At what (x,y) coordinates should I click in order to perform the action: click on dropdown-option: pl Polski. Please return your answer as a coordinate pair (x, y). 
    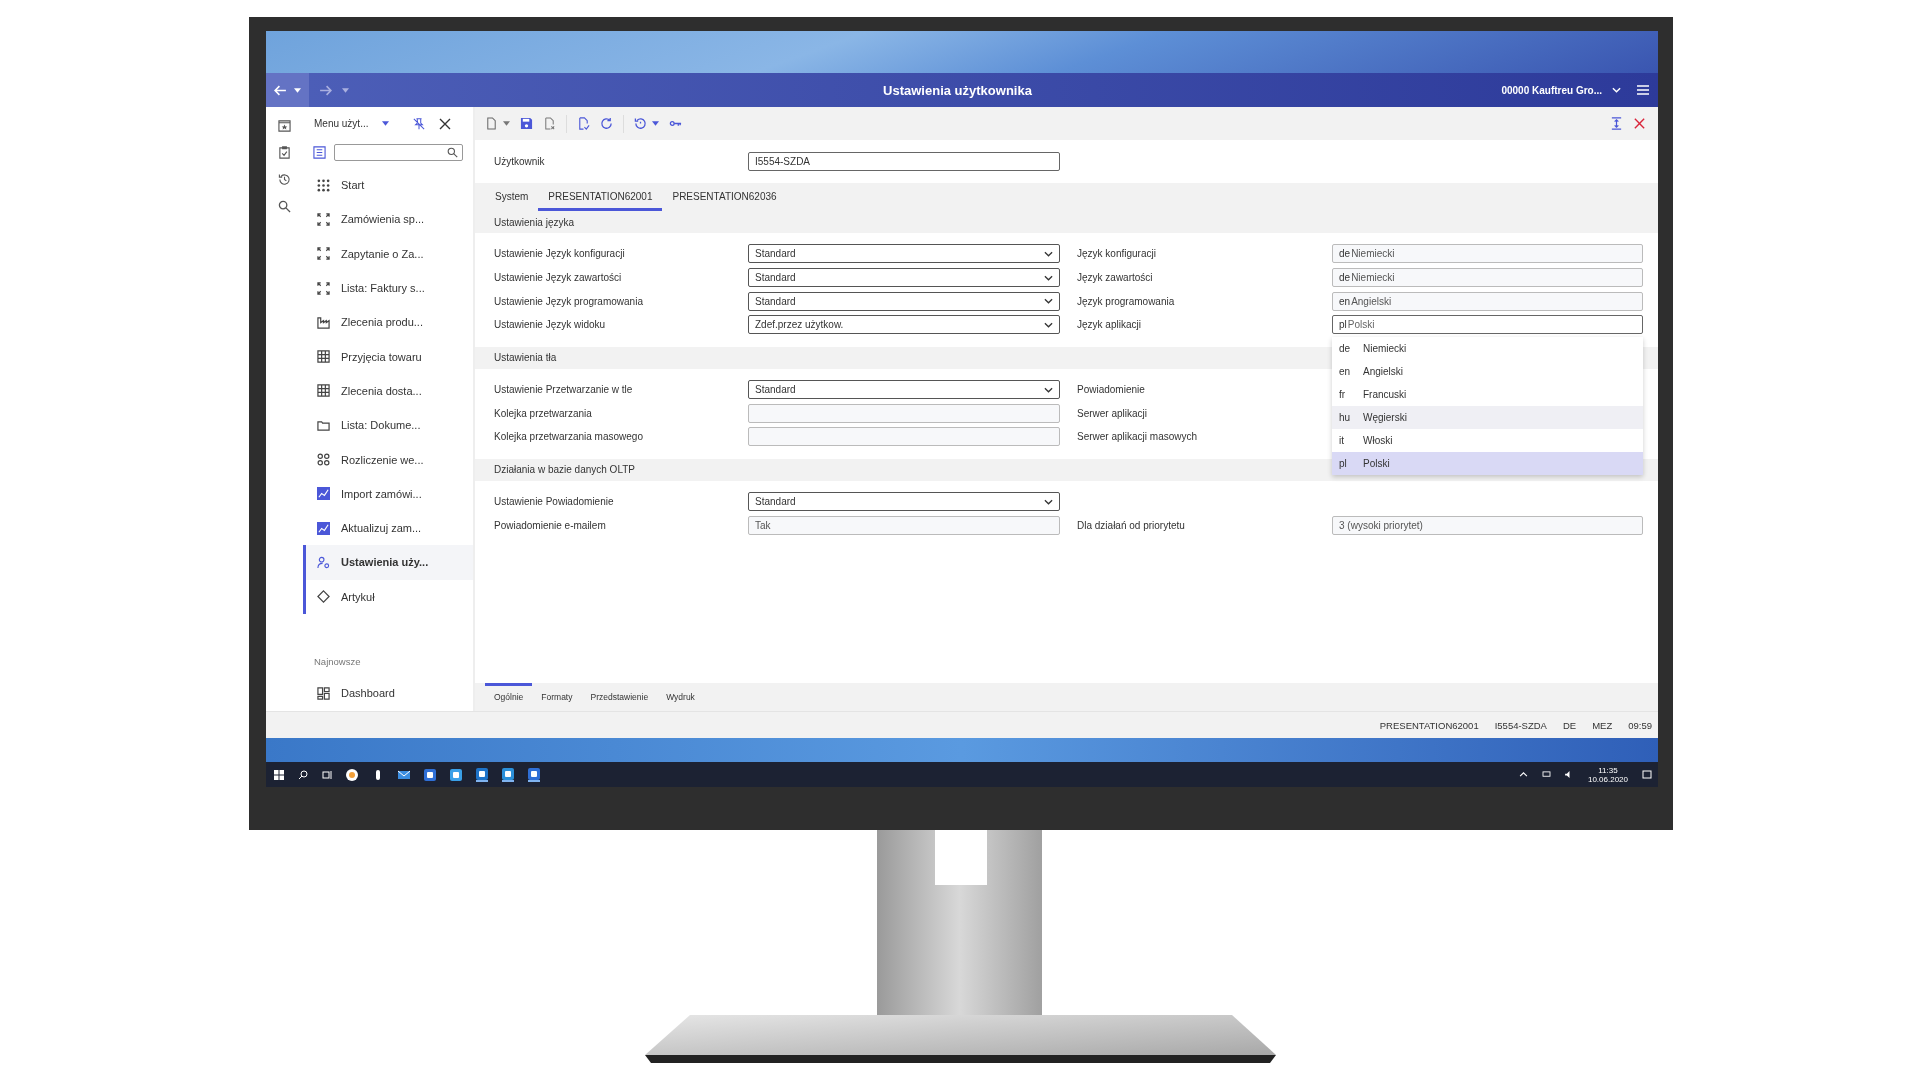
    Looking at the image, I should click on (1487, 463).